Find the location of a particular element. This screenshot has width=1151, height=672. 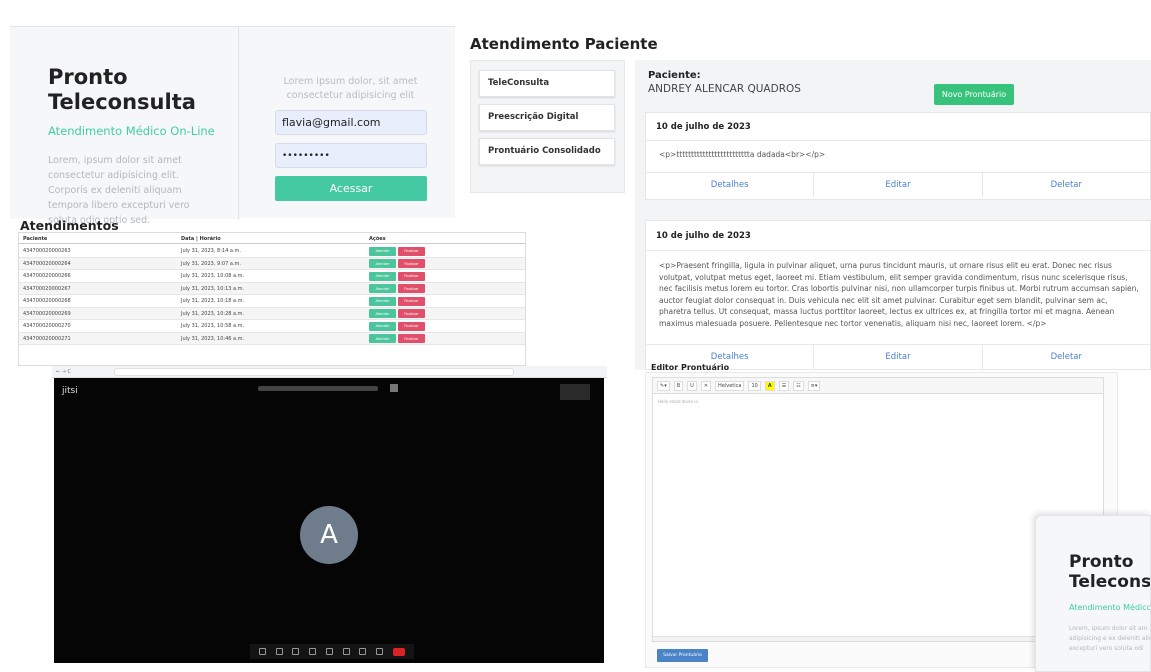

nav-teleconsulta: TeleConsulta is located at coordinates (547, 83).